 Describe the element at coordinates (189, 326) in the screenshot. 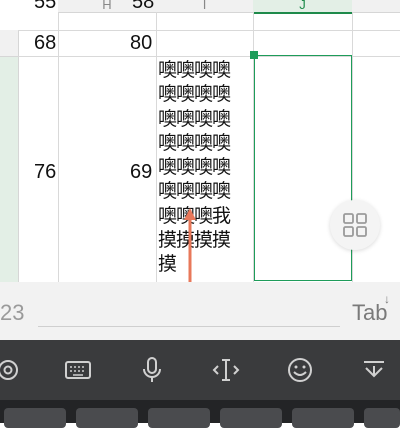

I see `input-underline` at that location.